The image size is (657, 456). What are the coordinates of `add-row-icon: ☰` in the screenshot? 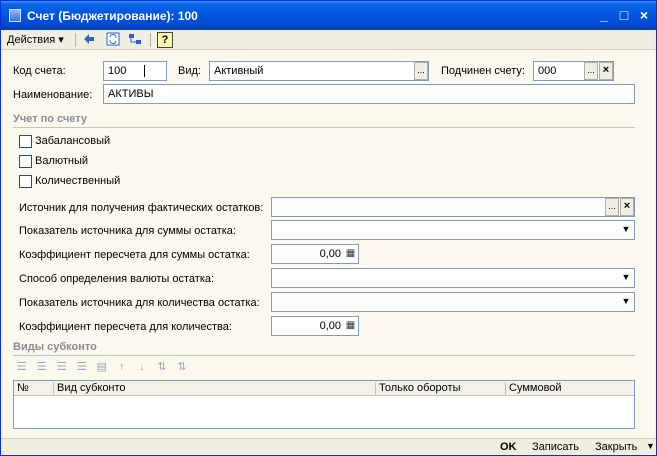 It's located at (21, 366).